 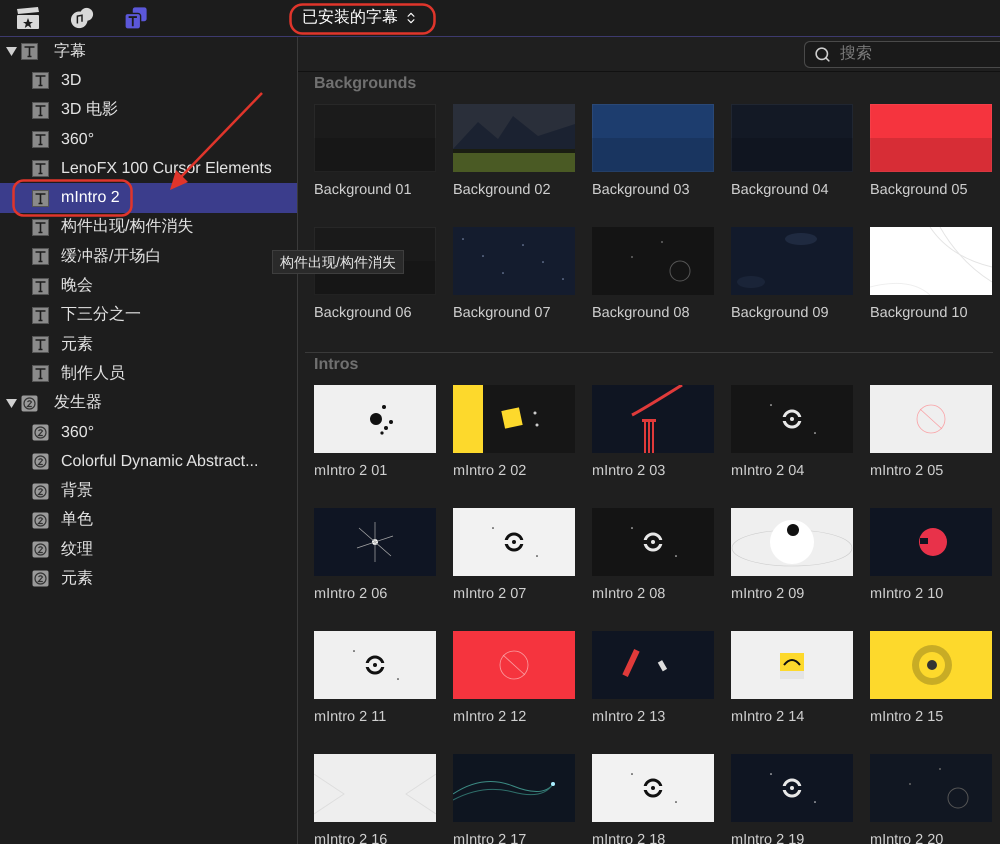 What do you see at coordinates (78, 403) in the screenshot?
I see `group-label: 发生器` at bounding box center [78, 403].